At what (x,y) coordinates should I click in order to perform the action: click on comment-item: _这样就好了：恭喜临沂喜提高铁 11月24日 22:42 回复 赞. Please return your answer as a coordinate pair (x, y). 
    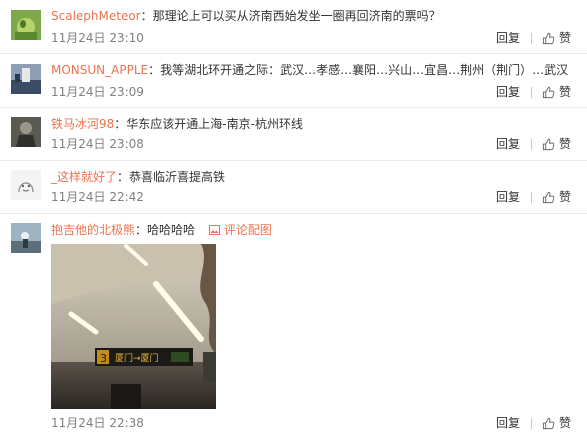
    Looking at the image, I should click on (293, 187).